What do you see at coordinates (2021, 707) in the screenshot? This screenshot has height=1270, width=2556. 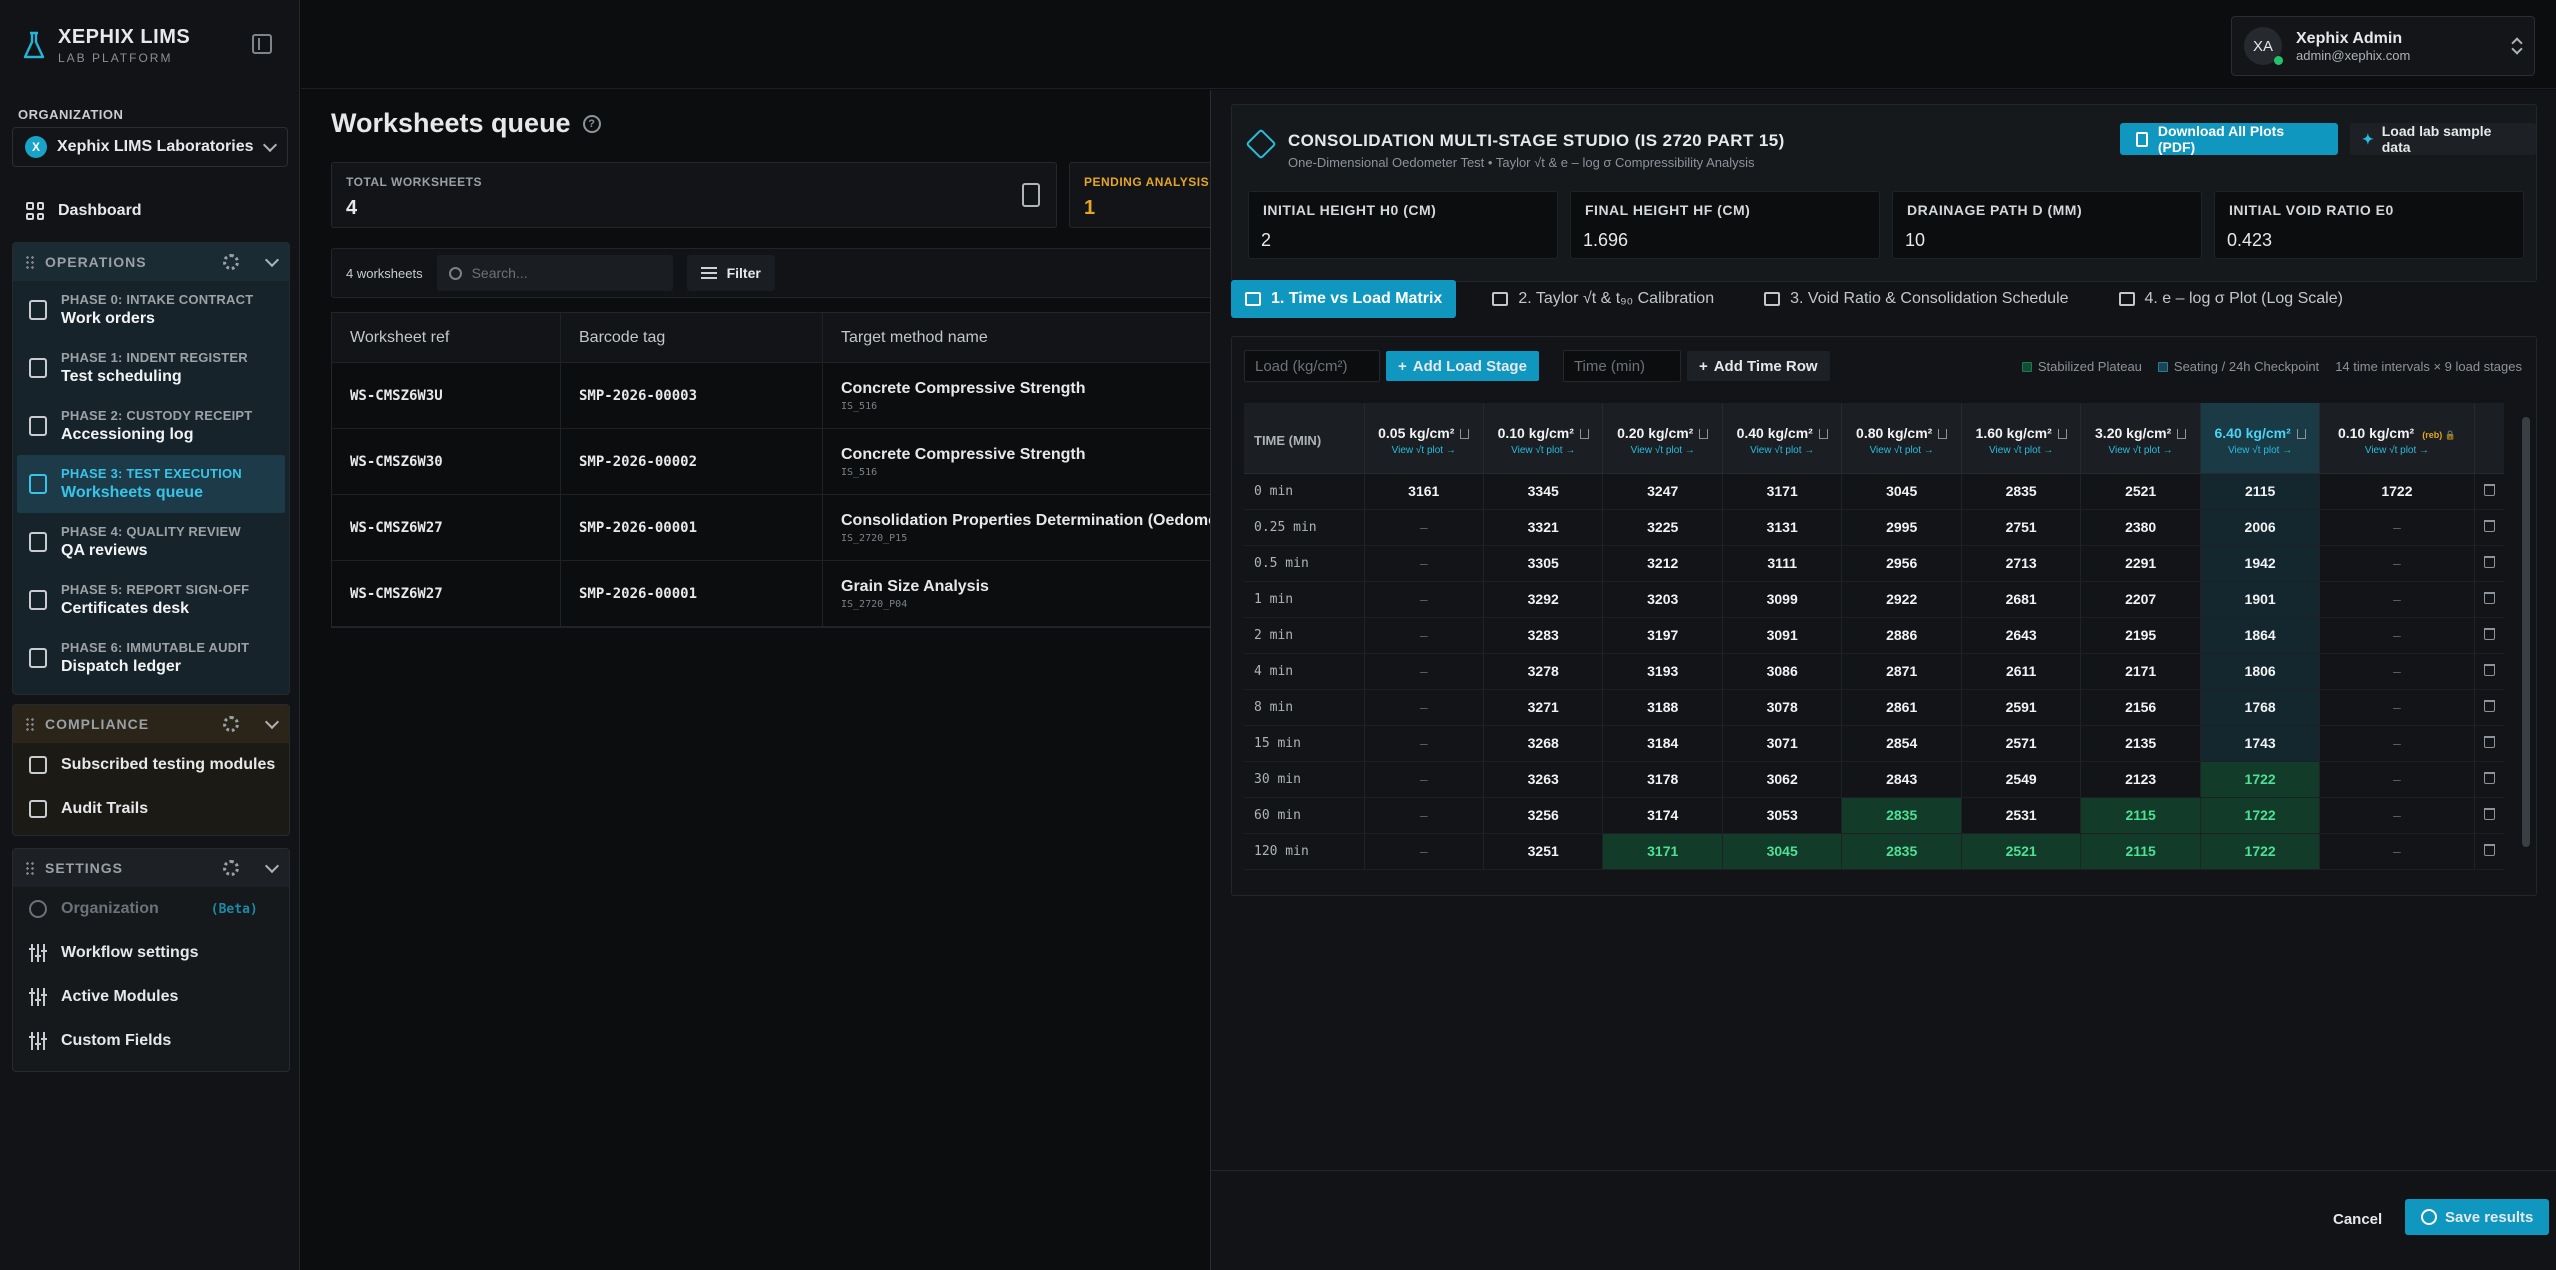 I see `dial-reading-cell: 2591` at bounding box center [2021, 707].